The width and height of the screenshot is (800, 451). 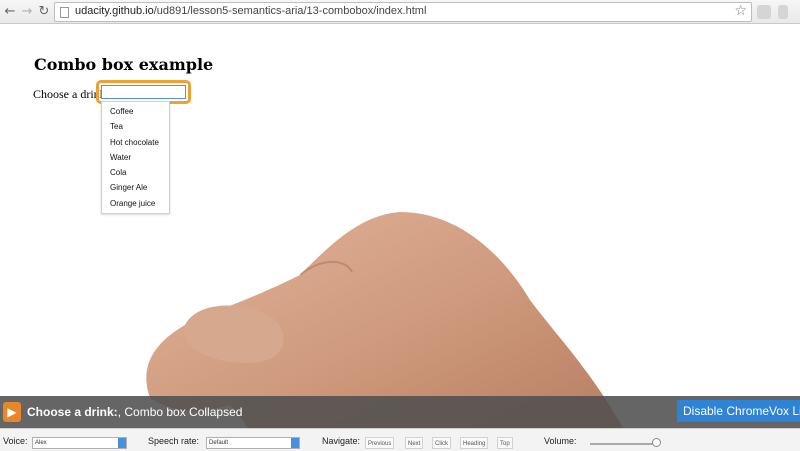 What do you see at coordinates (341, 441) in the screenshot?
I see `navigate-label: Navigate:` at bounding box center [341, 441].